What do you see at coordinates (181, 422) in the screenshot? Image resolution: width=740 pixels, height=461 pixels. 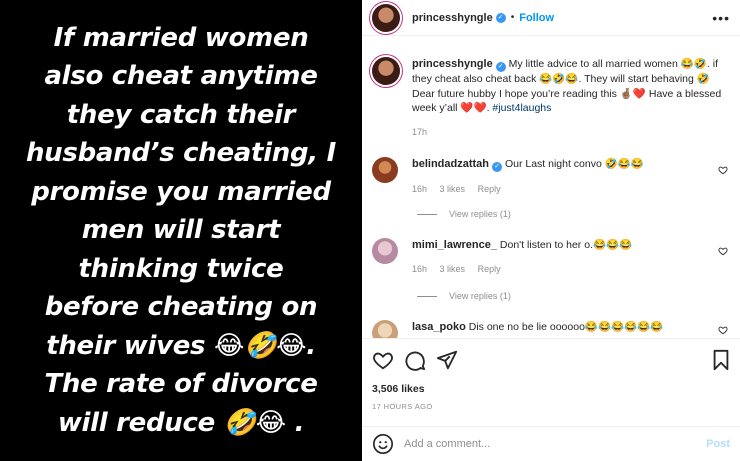 I see `image-text-line: will reduce 🤣😂 .` at bounding box center [181, 422].